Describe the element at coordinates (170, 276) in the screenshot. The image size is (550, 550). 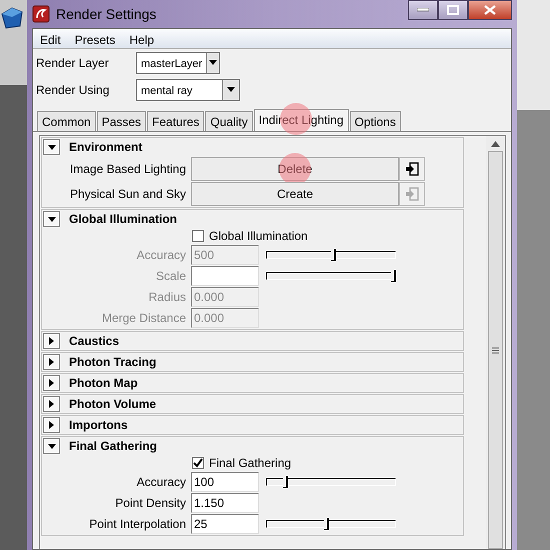
I see `field-label: Scale` at that location.